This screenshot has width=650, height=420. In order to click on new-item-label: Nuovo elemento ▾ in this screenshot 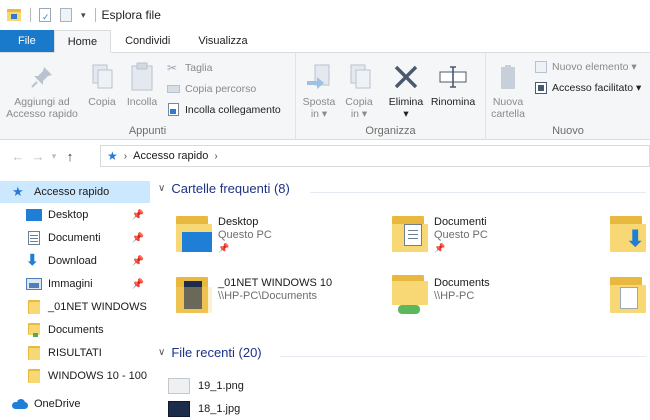, I will do `click(594, 67)`.